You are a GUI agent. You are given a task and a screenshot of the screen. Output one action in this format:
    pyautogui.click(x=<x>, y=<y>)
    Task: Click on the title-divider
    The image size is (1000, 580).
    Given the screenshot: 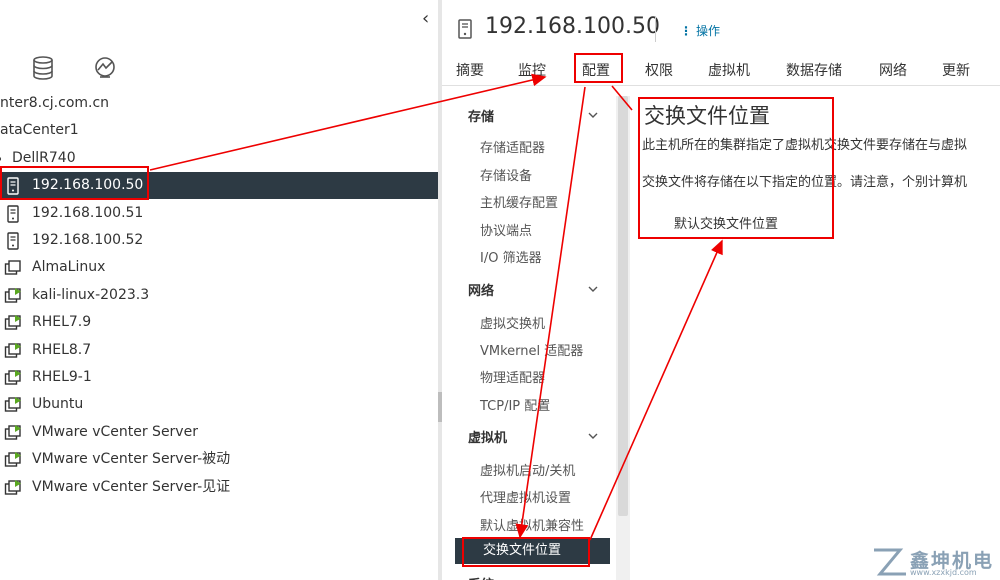 What is the action you would take?
    pyautogui.click(x=655, y=29)
    